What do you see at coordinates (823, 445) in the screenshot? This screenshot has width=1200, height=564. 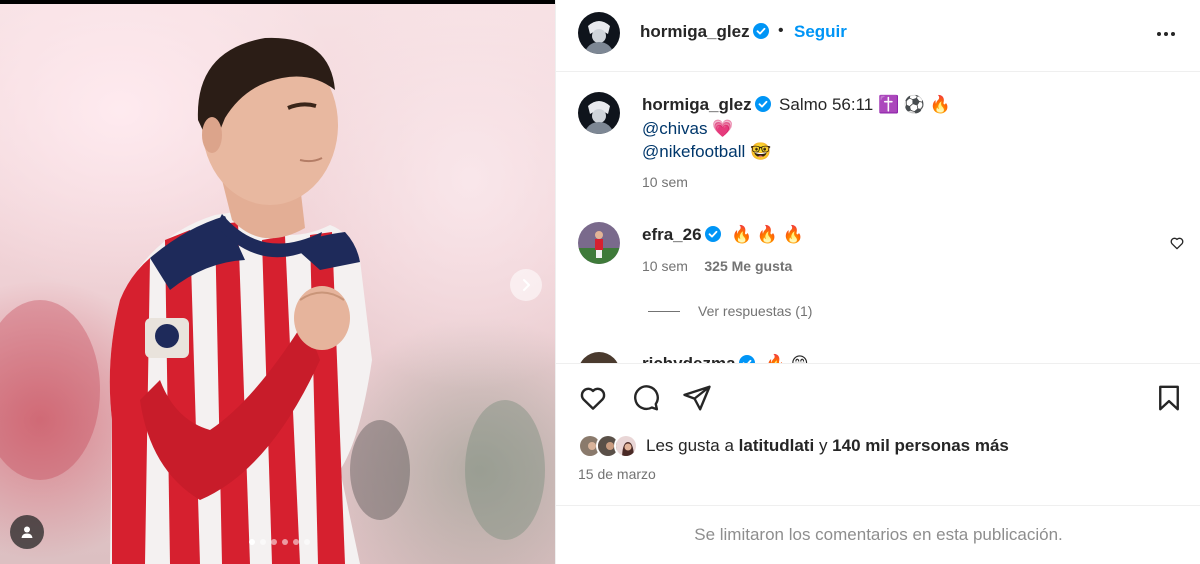 I see `likes-connector: y` at bounding box center [823, 445].